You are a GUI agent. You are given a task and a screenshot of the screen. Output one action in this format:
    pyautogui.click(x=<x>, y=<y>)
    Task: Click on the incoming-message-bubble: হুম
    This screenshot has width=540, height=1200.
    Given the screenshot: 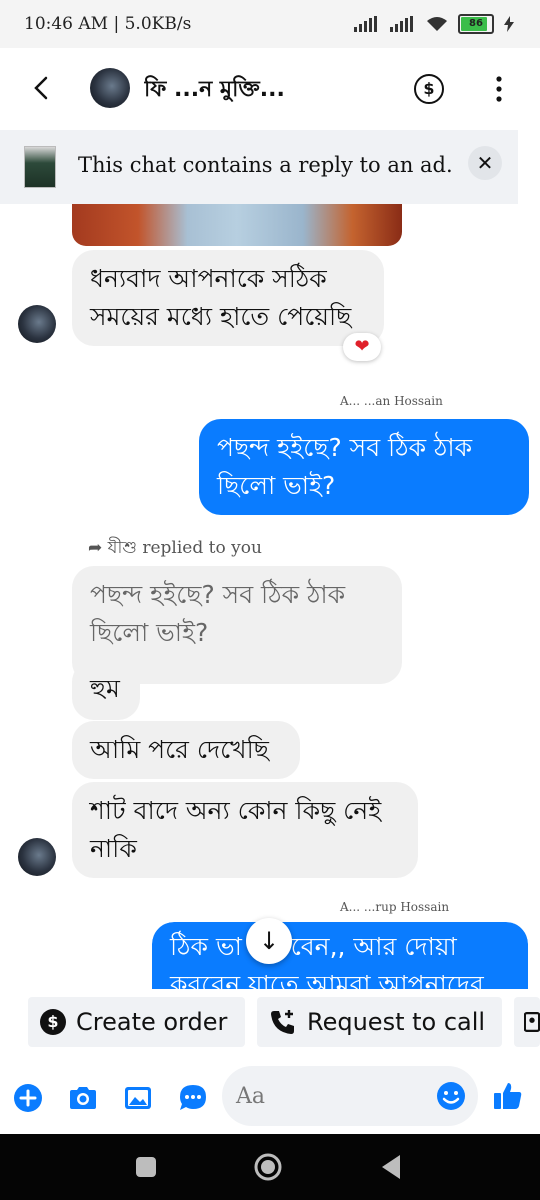 What is the action you would take?
    pyautogui.click(x=106, y=690)
    